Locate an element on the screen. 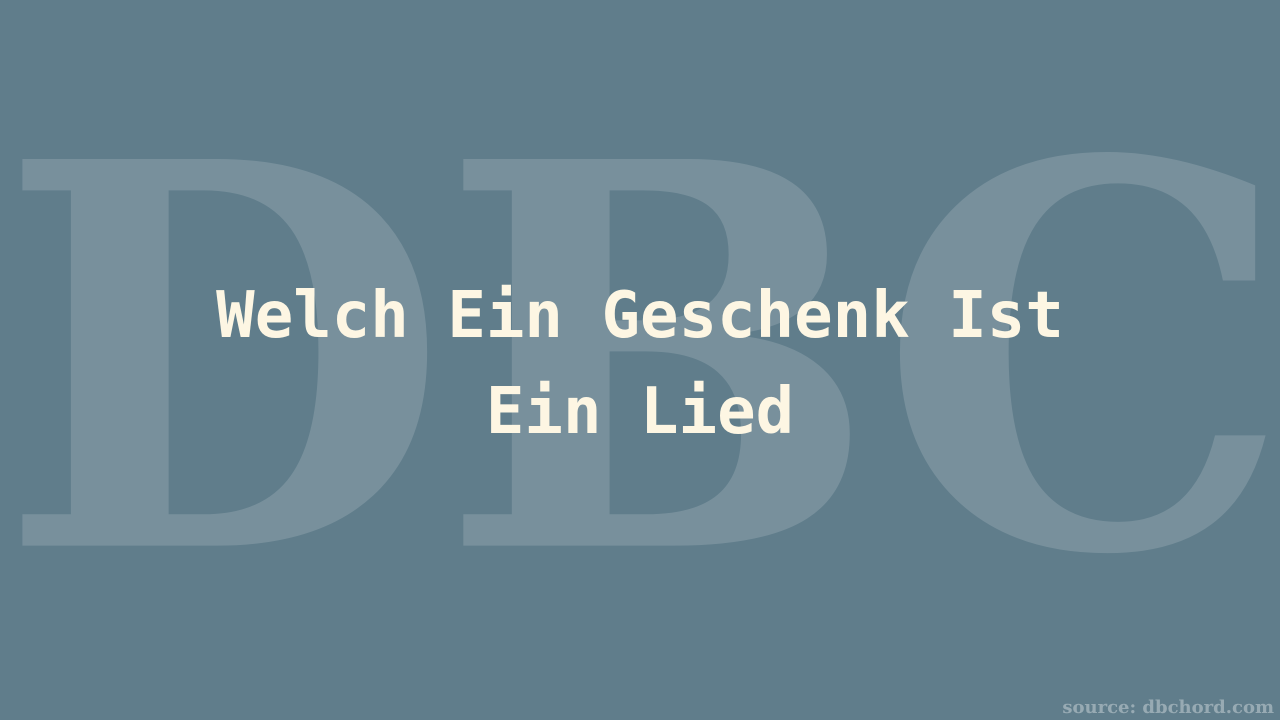  song-title-line-2: Ein Lied is located at coordinates (640, 412).